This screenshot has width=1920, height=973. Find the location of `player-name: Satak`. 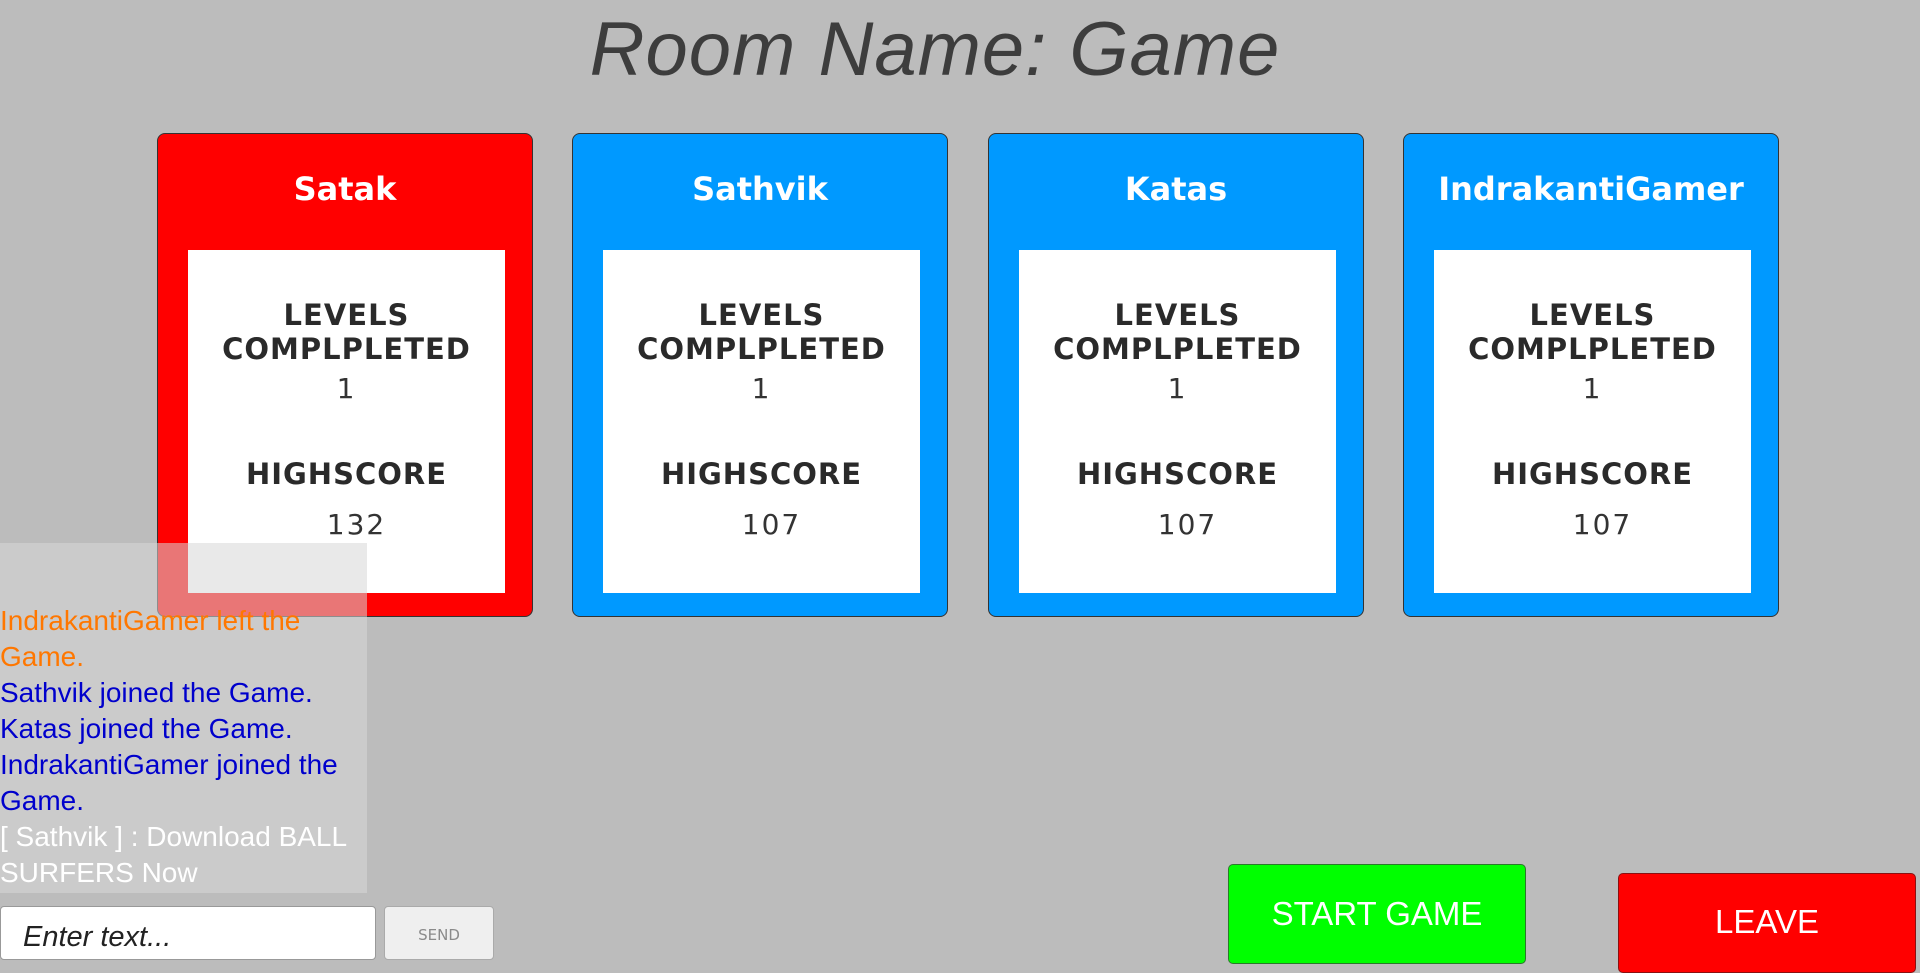

player-name: Satak is located at coordinates (345, 189).